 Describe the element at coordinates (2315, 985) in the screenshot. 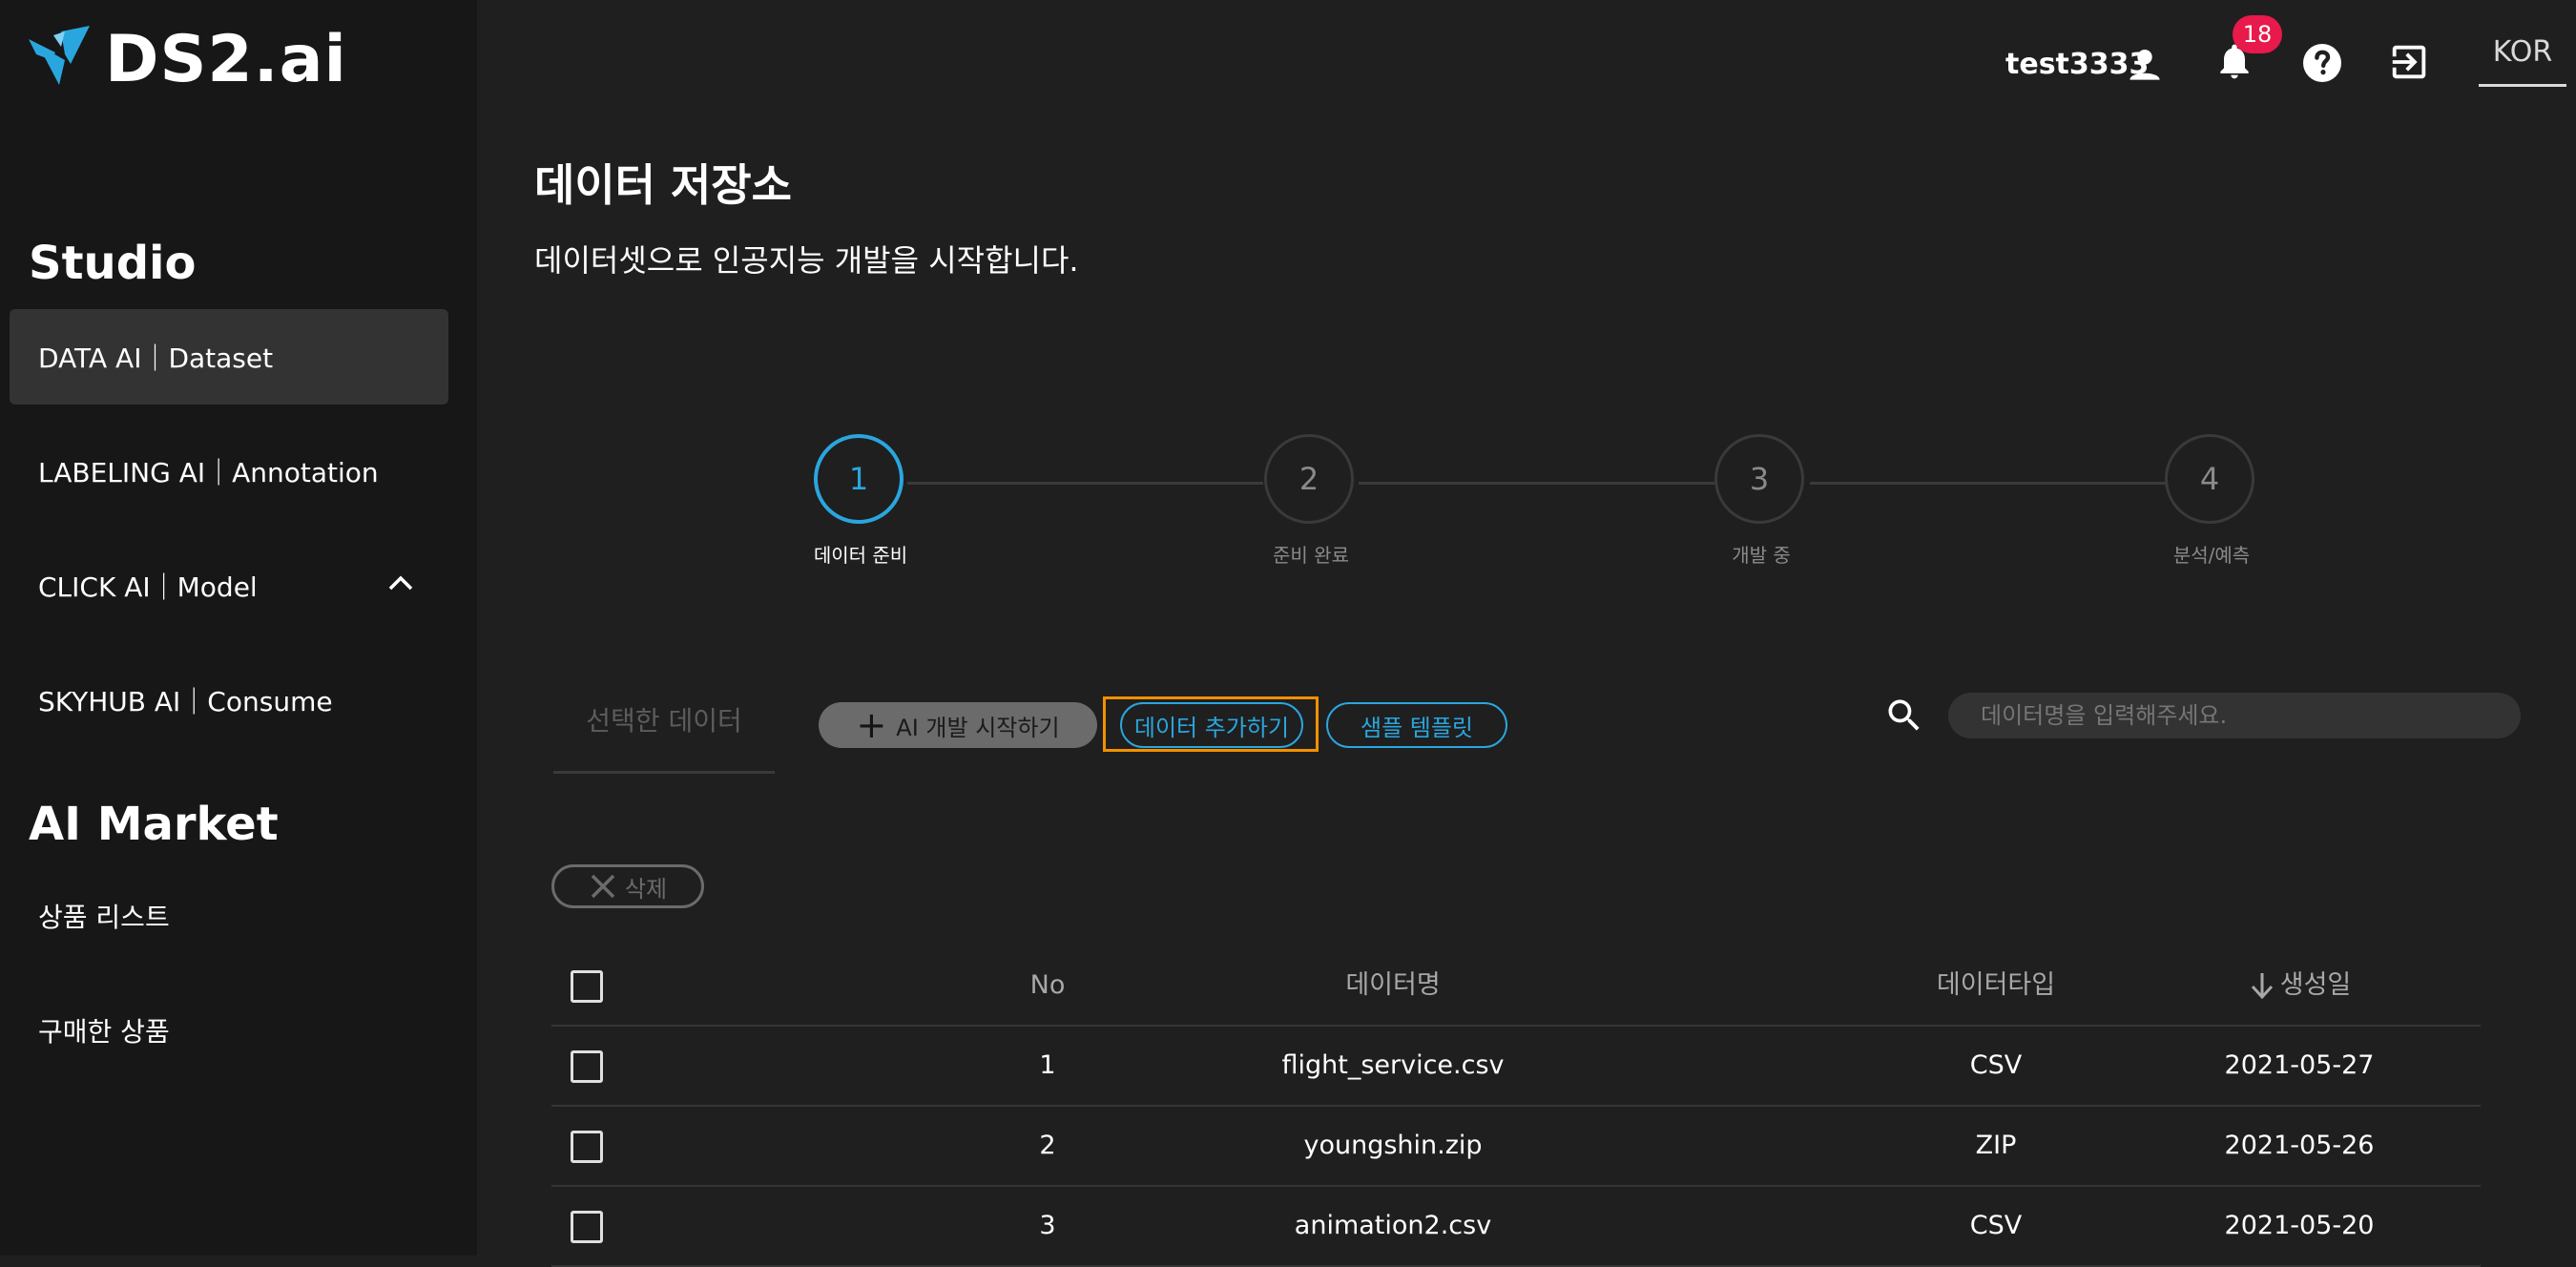

I see `column-header-date-label: 생성일` at that location.